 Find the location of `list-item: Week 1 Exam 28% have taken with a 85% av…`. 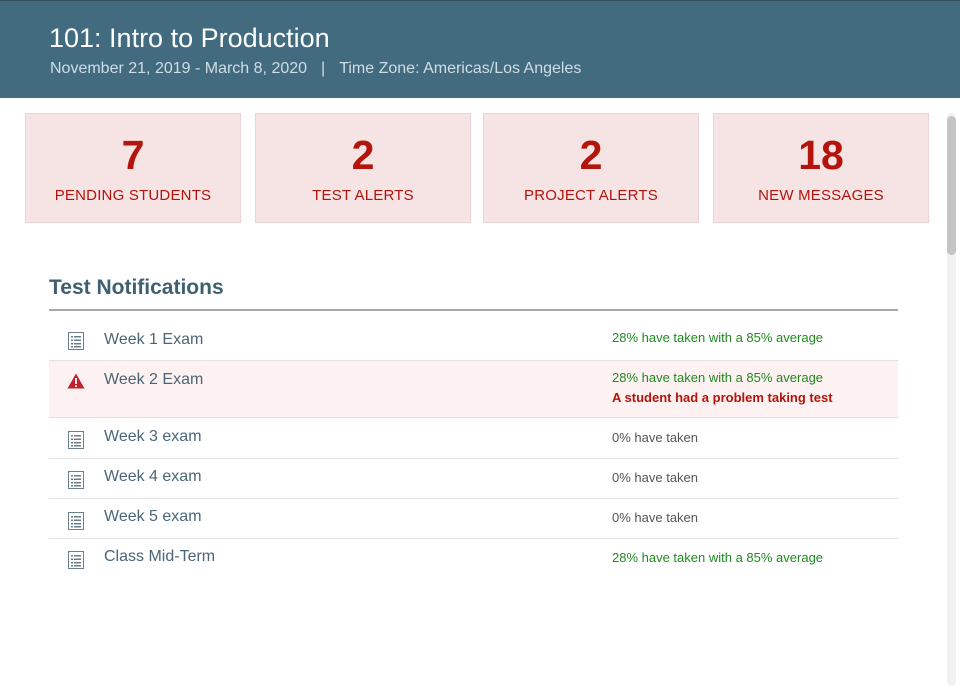

list-item: Week 1 Exam 28% have taken with a 85% av… is located at coordinates (473, 336).